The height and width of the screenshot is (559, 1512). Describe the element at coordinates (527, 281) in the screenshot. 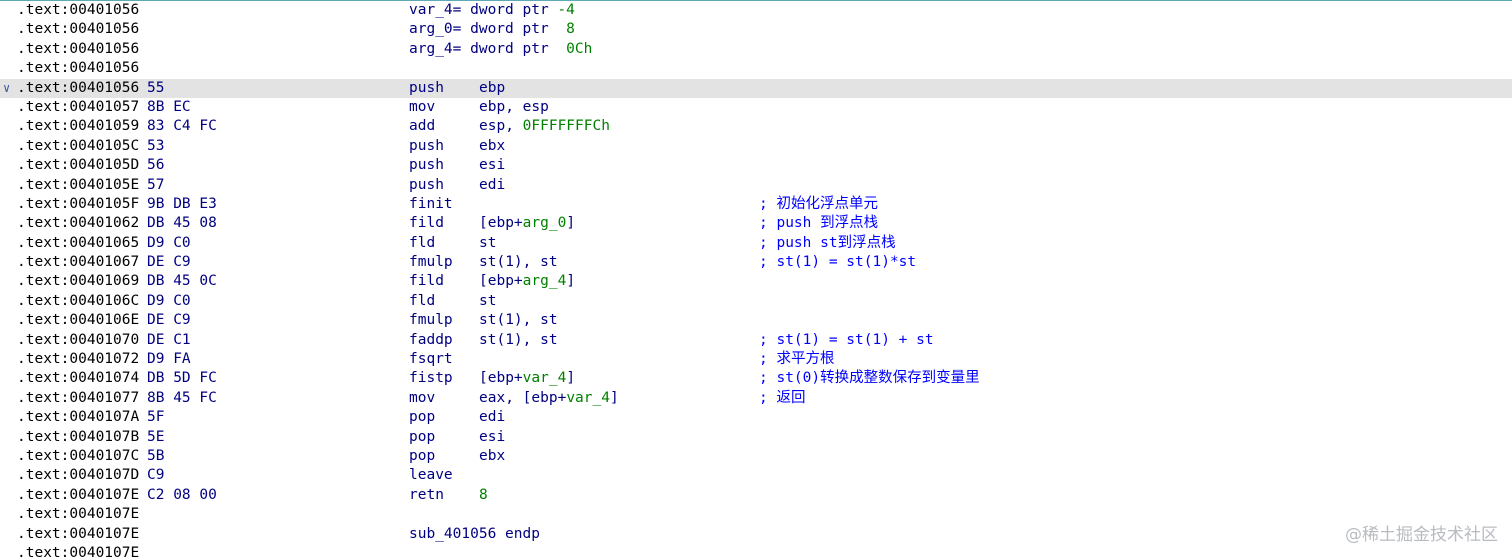

I see `operands: [ebp+arg_4]` at that location.